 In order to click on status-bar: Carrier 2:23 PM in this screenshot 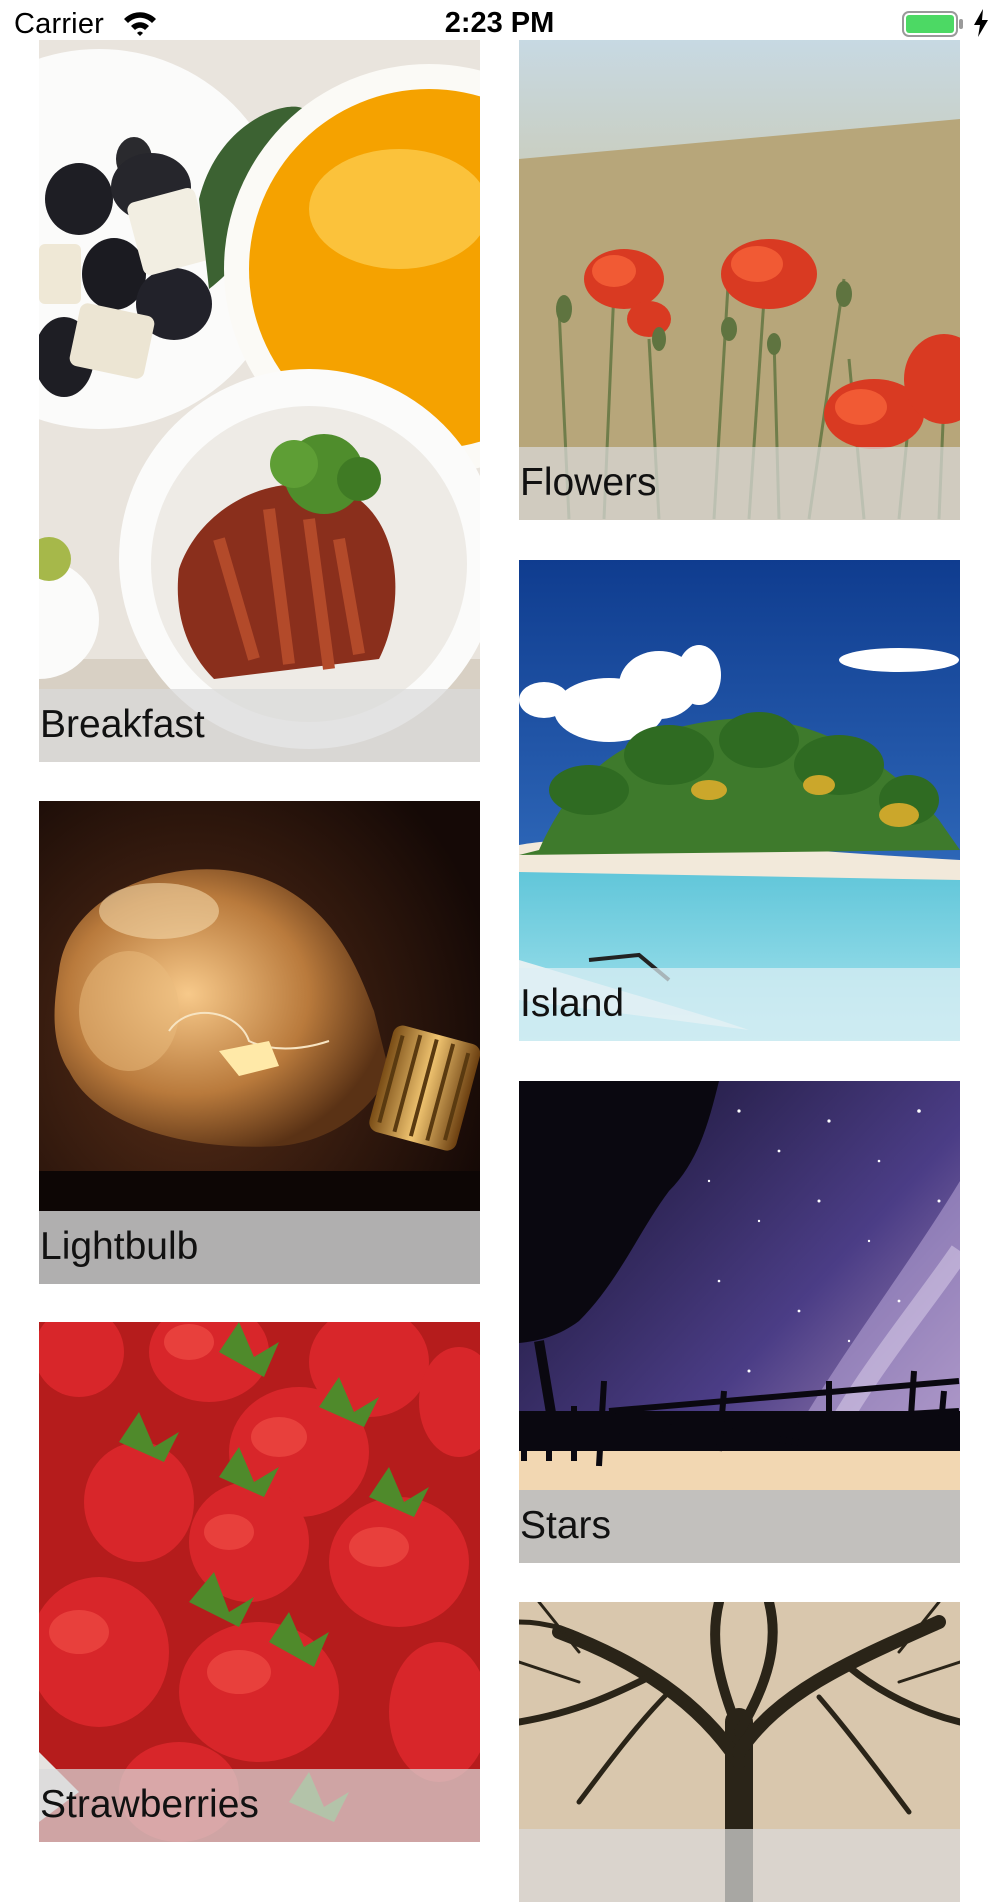, I will do `click(499, 20)`.